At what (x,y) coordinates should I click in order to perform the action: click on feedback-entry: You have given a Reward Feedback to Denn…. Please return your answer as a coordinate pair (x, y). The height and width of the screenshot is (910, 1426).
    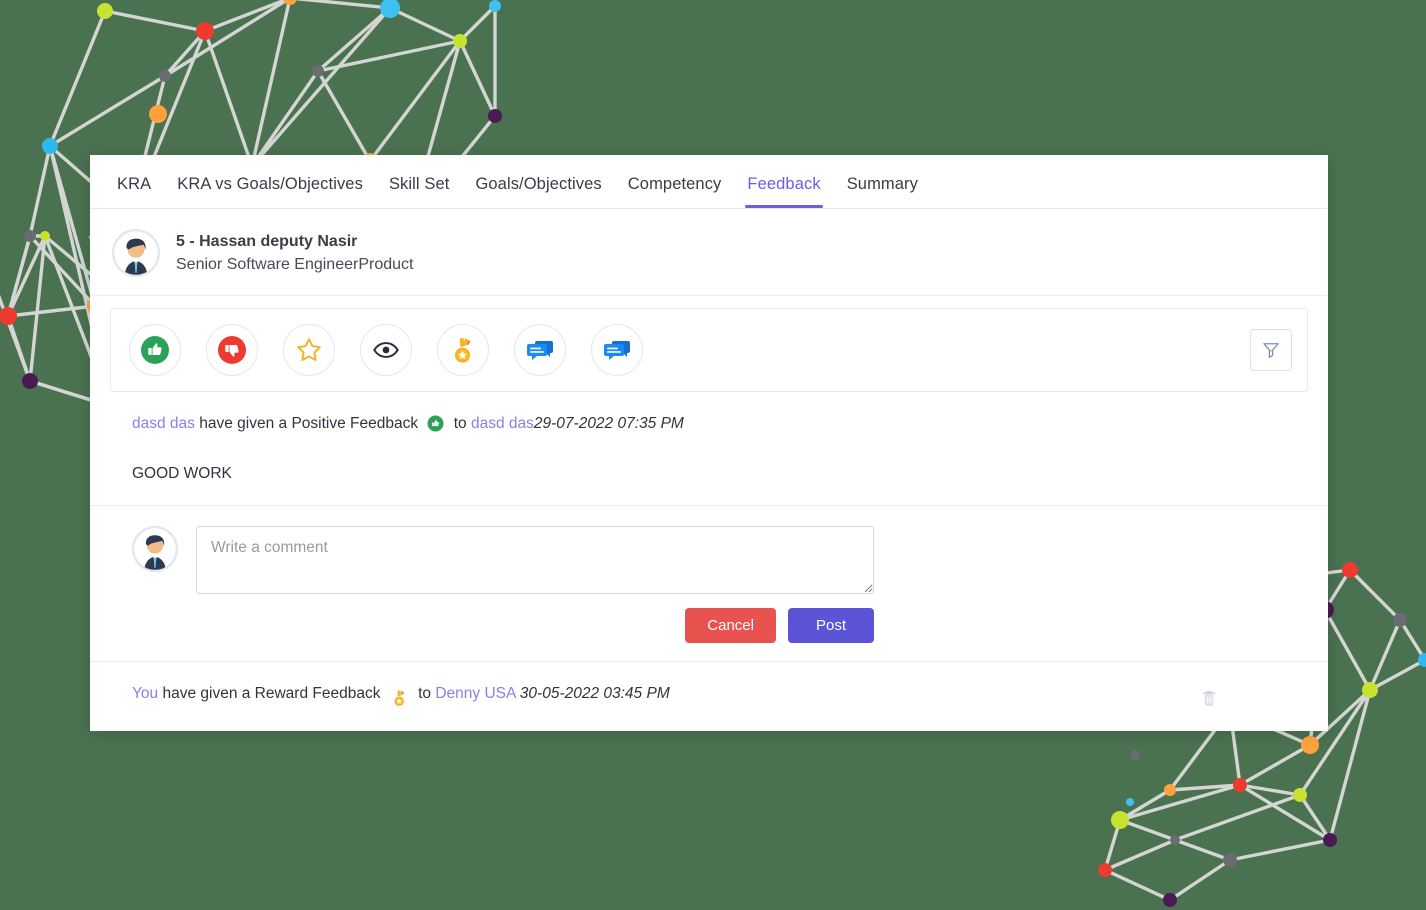
    Looking at the image, I should click on (709, 696).